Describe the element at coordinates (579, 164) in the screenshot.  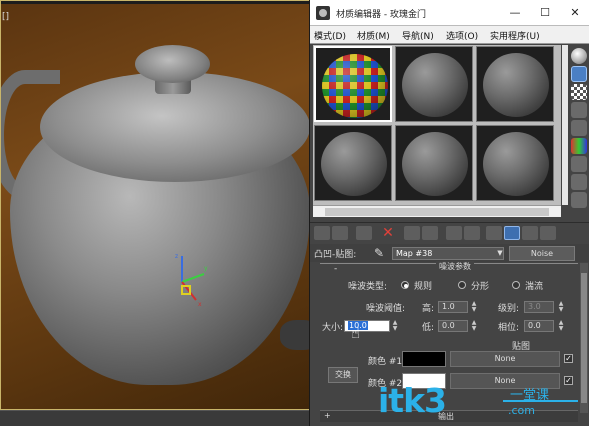
I see `options-icon` at that location.